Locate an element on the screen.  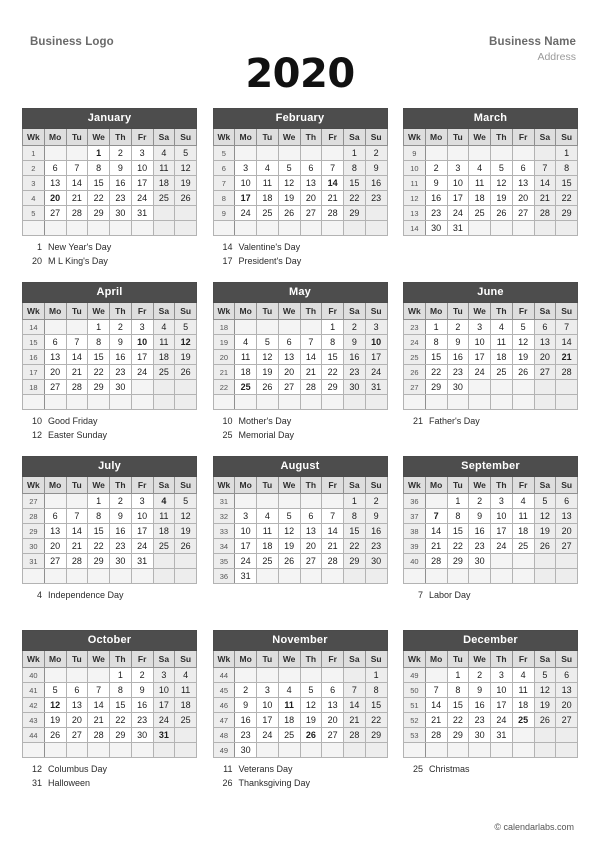
day-cell: 26 is located at coordinates (289, 561).